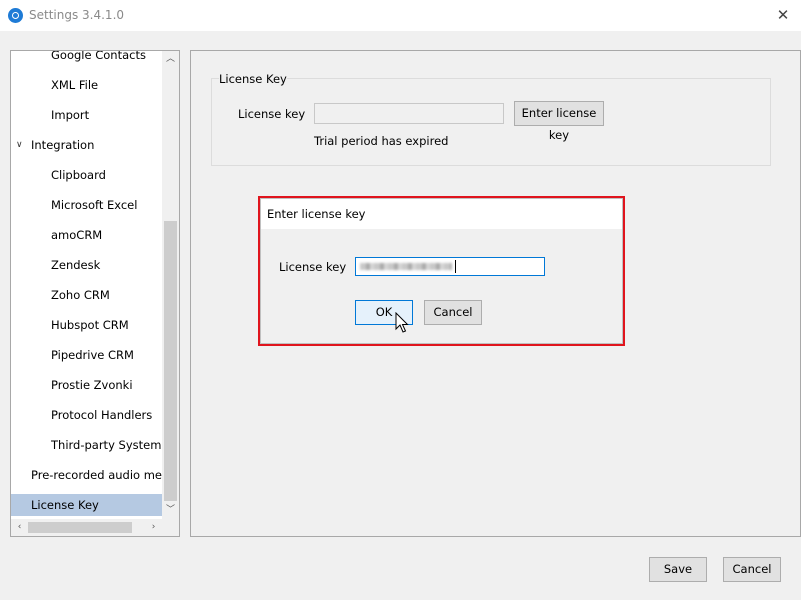 The height and width of the screenshot is (600, 801). What do you see at coordinates (678, 569) in the screenshot?
I see `save-button: Save` at bounding box center [678, 569].